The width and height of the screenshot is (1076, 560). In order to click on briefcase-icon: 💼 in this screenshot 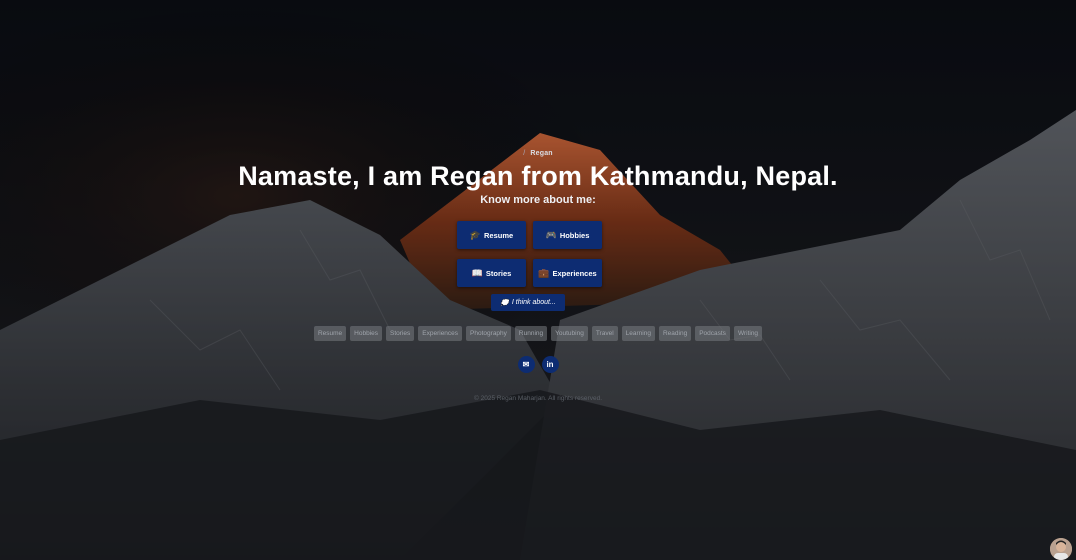, I will do `click(544, 272)`.